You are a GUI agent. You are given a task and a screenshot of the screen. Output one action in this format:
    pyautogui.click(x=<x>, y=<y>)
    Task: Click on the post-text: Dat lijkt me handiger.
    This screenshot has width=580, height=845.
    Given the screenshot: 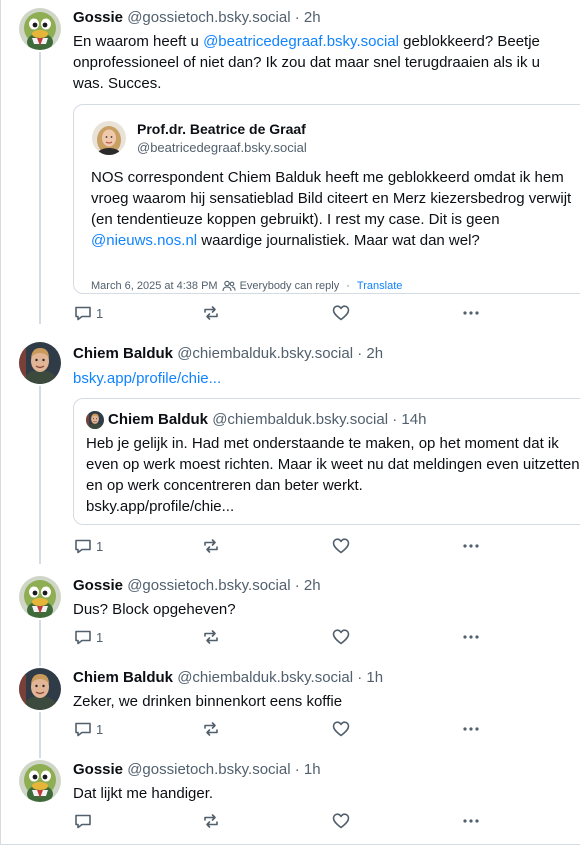 What is the action you would take?
    pyautogui.click(x=143, y=793)
    